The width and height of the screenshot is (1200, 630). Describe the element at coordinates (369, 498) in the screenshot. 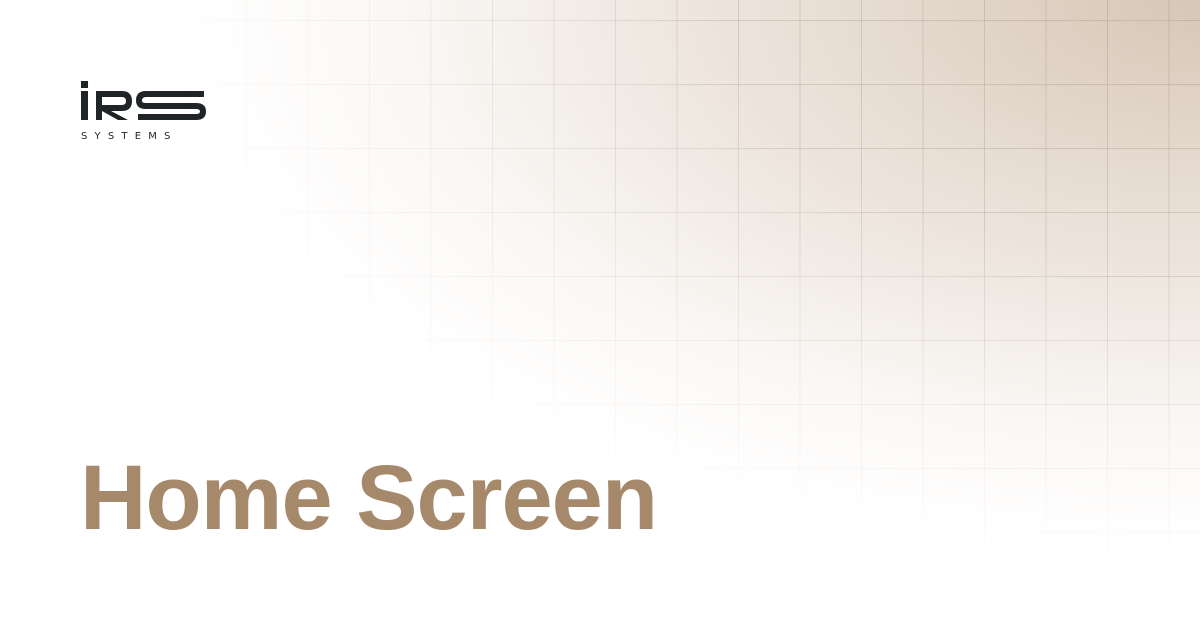

I see `page-title: Home Screen` at that location.